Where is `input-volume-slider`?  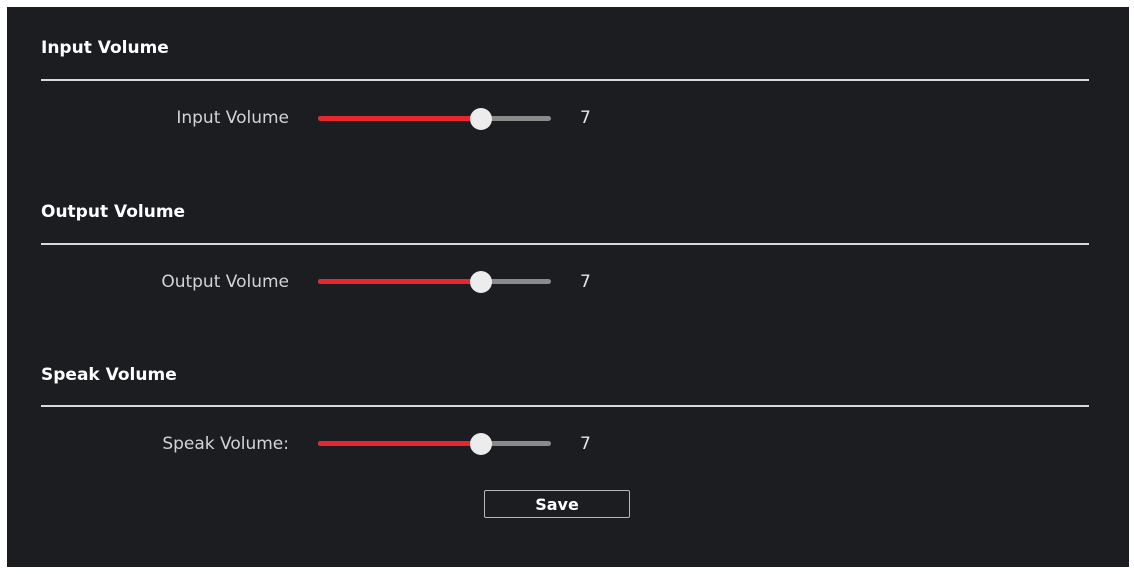 input-volume-slider is located at coordinates (434, 119).